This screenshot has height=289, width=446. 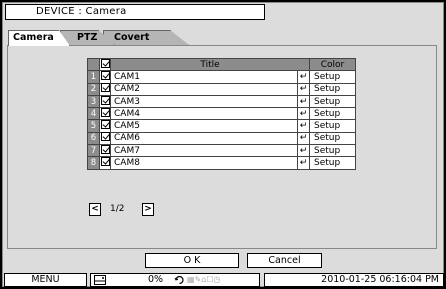 What do you see at coordinates (93, 114) in the screenshot?
I see `row-number: 4` at bounding box center [93, 114].